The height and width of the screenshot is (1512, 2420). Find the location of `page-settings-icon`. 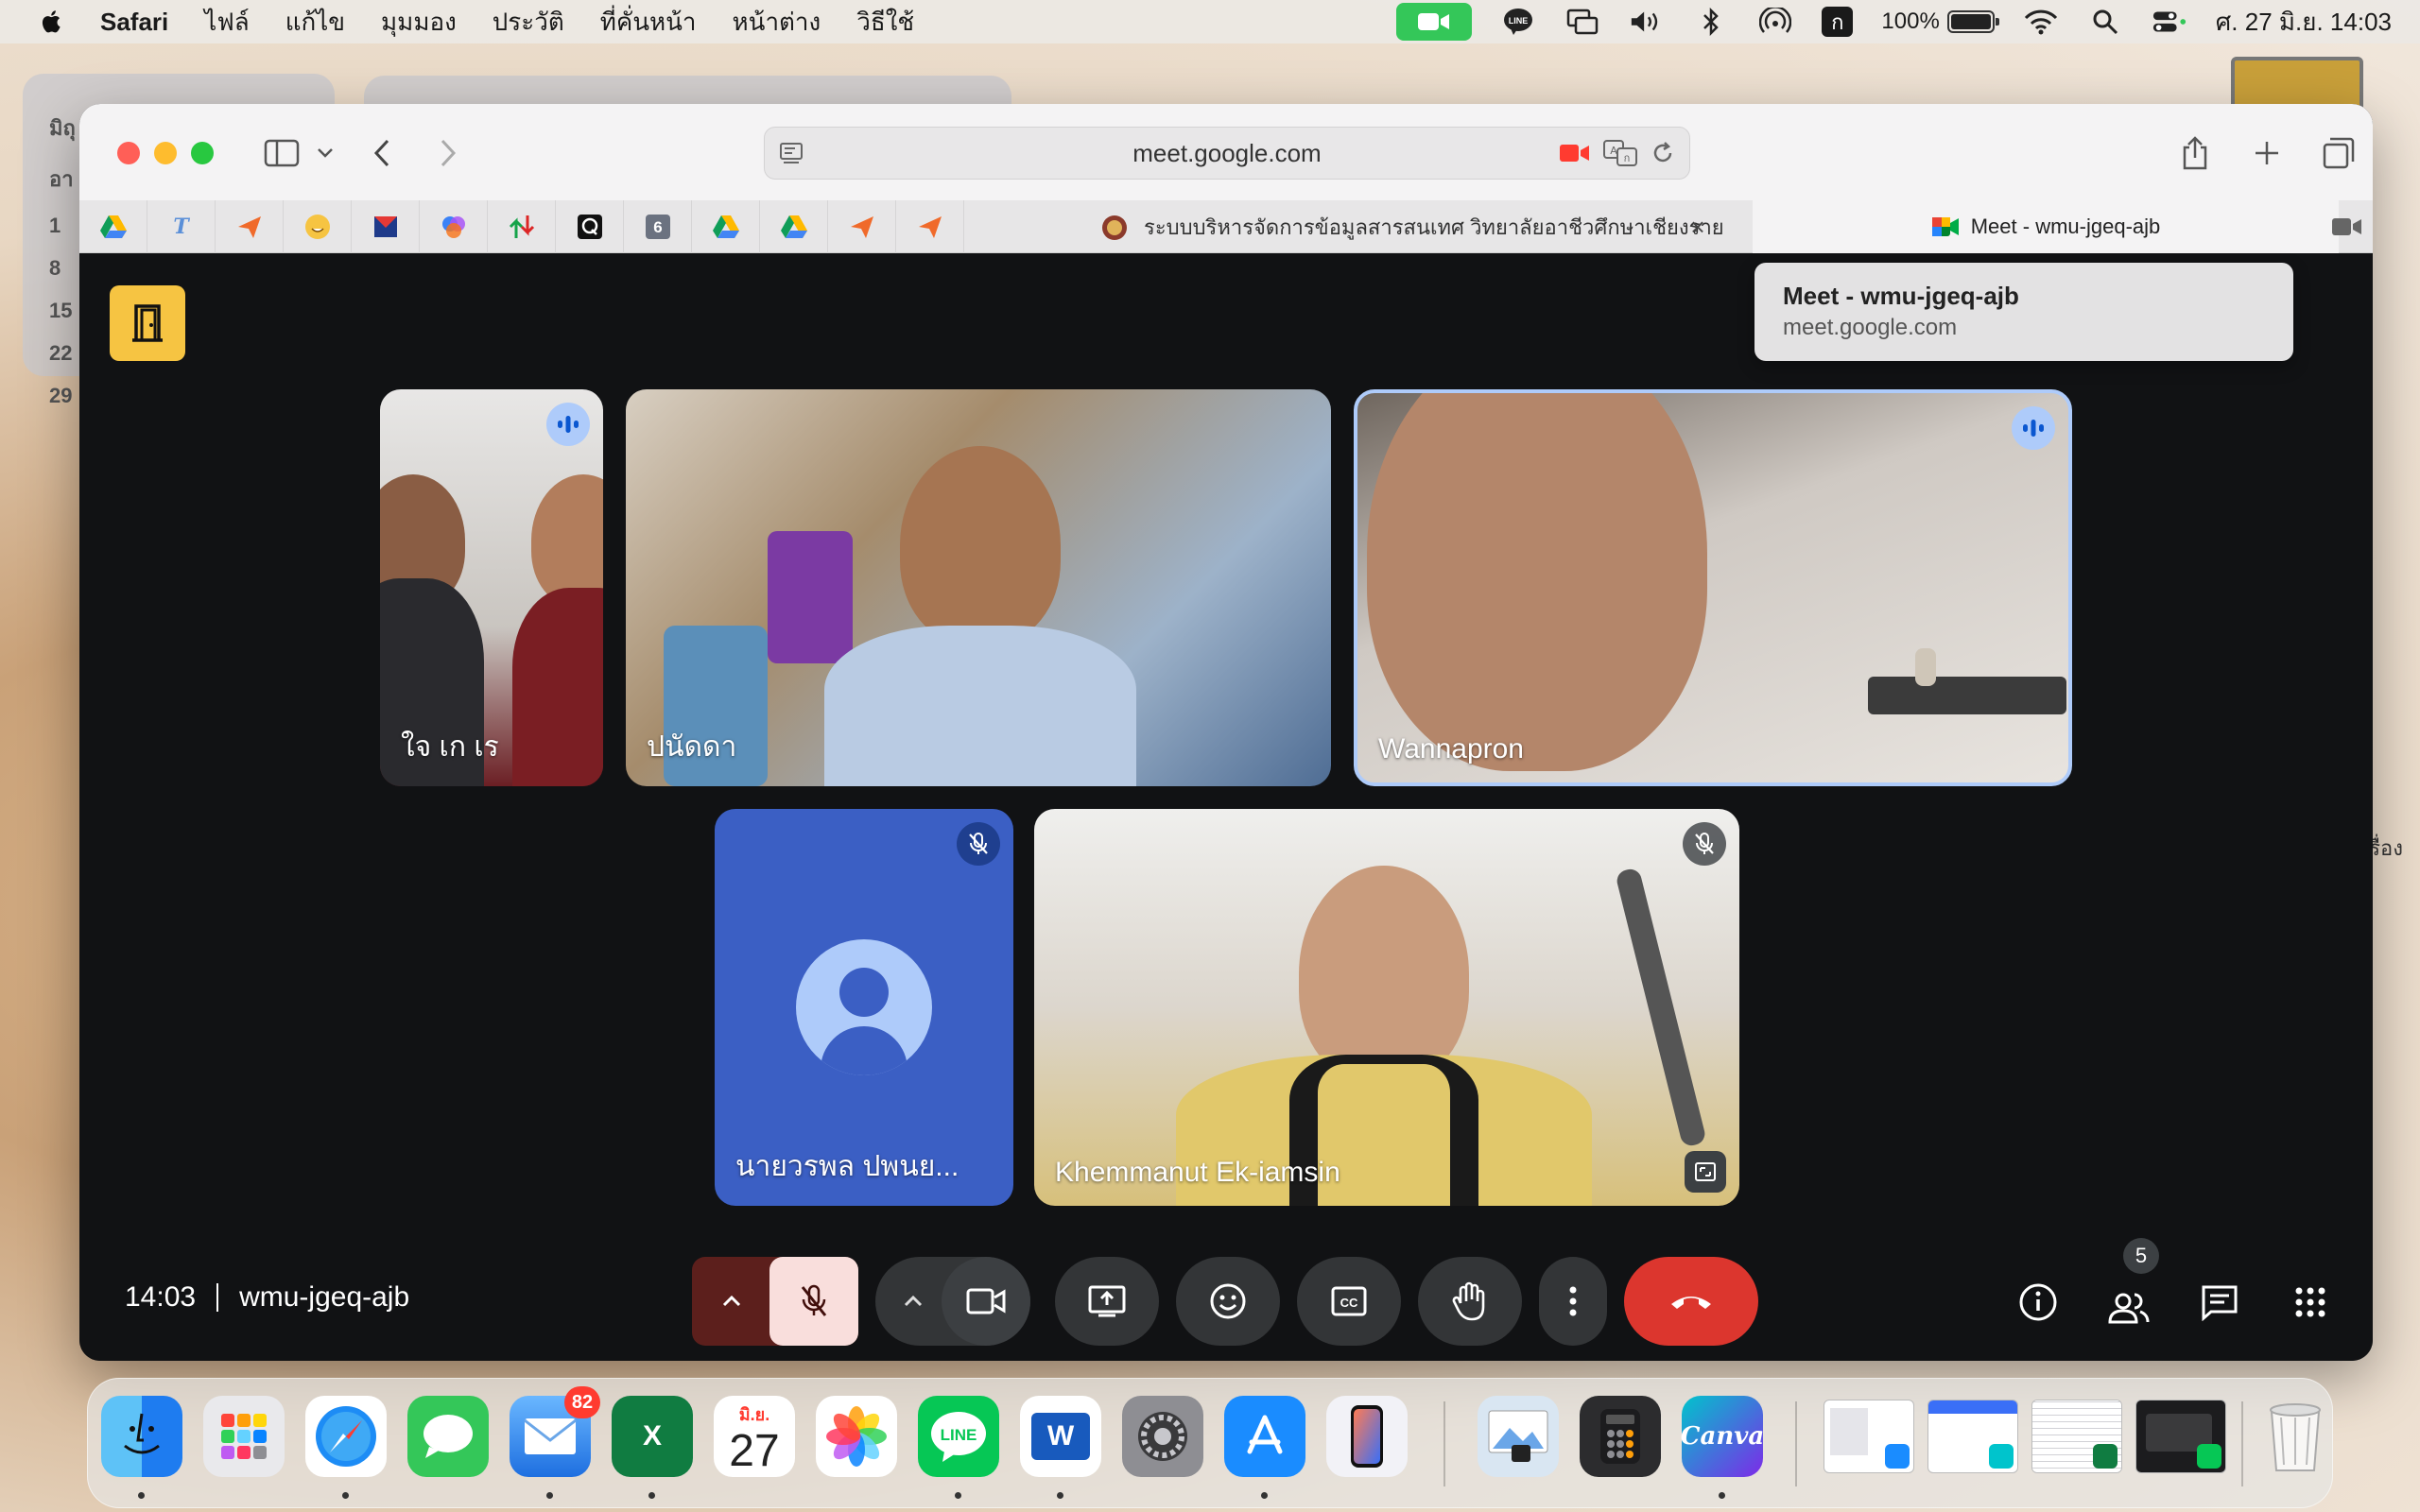

page-settings-icon is located at coordinates (791, 154).